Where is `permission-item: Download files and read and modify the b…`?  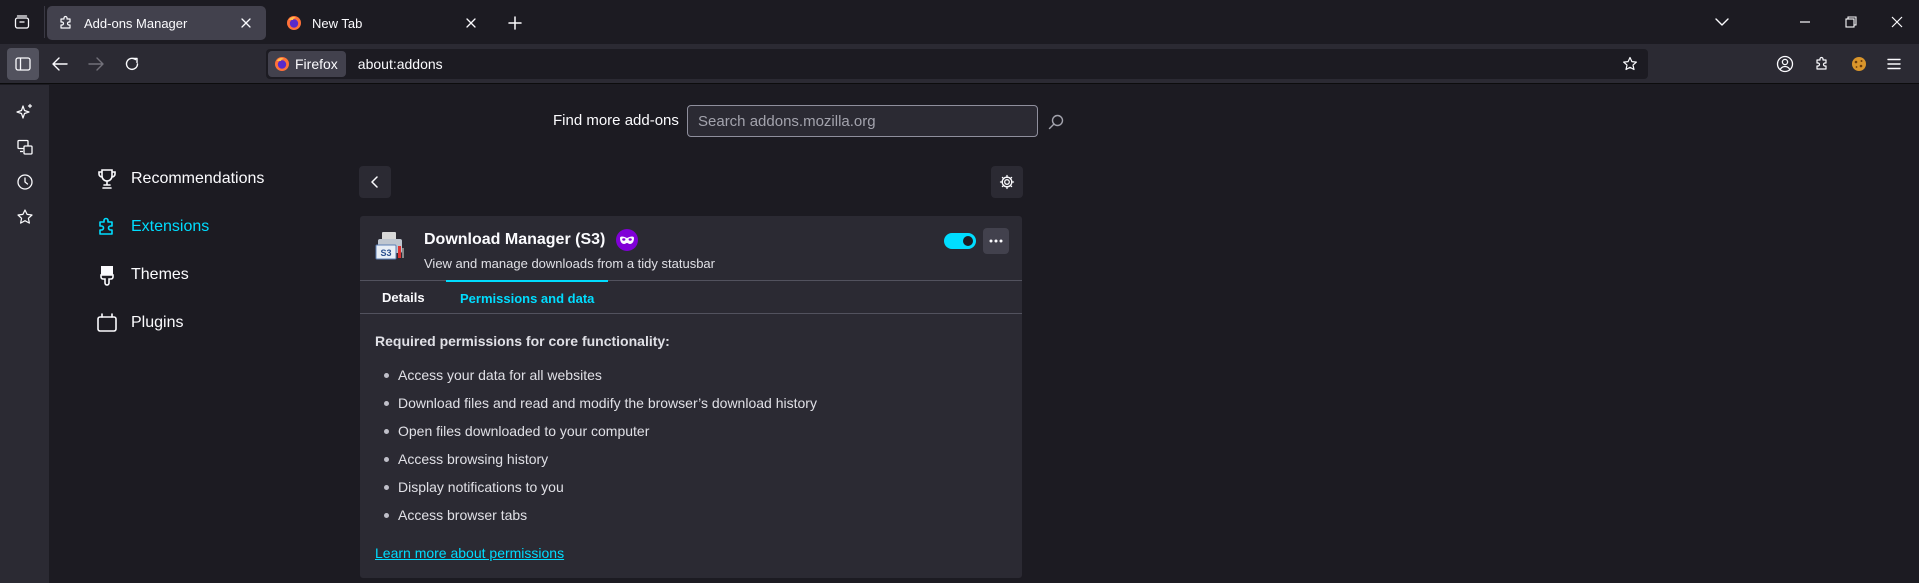 permission-item: Download files and read and modify the b… is located at coordinates (600, 403).